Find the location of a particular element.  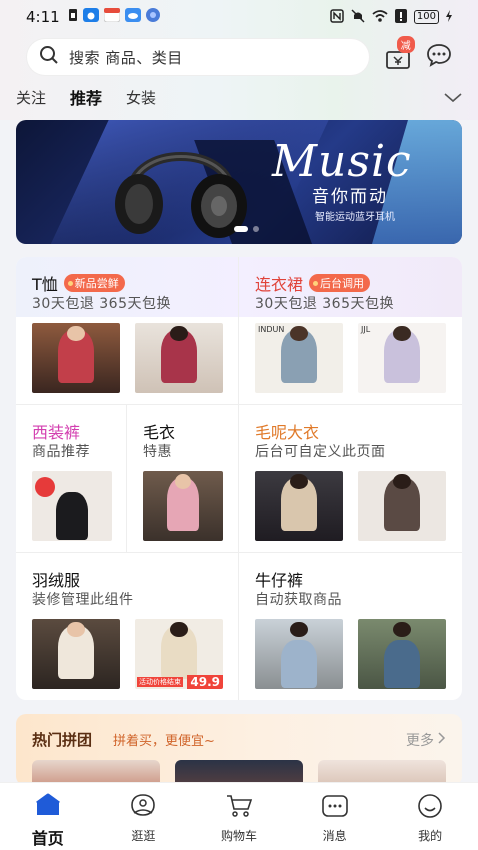

cell-subtitle: 商品推荐 is located at coordinates (61, 452).